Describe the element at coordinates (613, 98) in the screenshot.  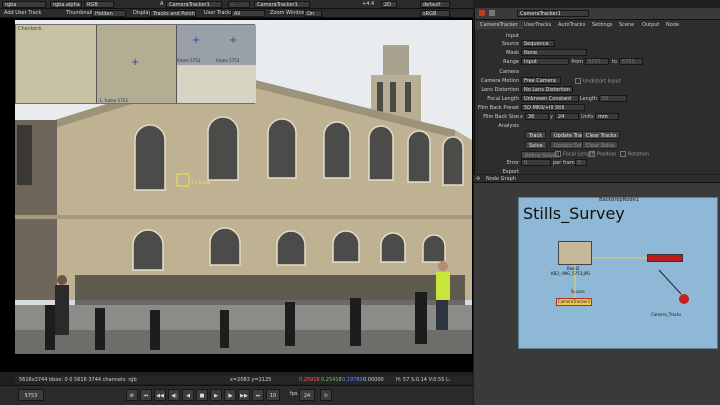
I see `length-field: 50` at that location.